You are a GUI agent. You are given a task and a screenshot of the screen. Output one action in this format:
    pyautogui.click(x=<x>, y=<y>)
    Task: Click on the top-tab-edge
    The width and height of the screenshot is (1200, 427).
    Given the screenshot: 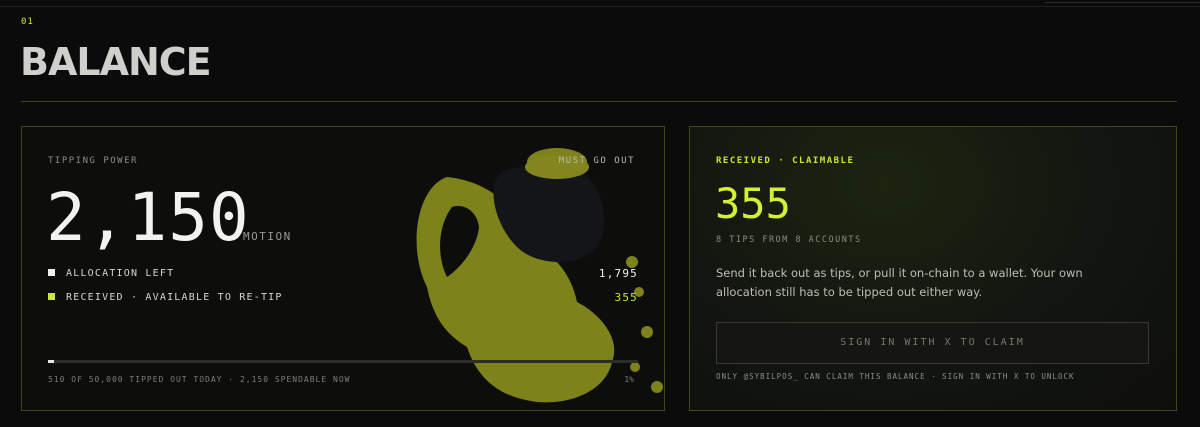 What is the action you would take?
    pyautogui.click(x=1122, y=1)
    